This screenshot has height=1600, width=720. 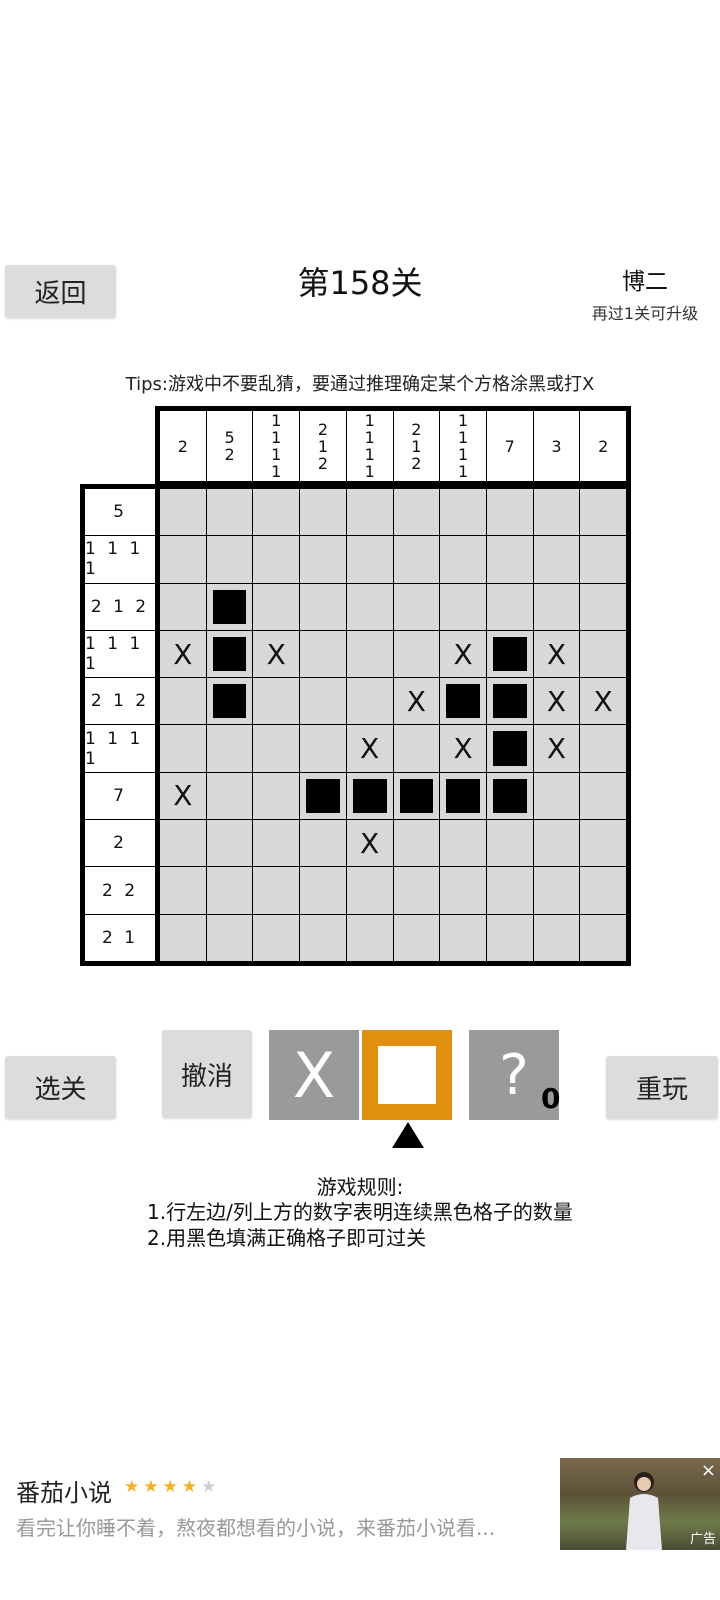 What do you see at coordinates (640, 1504) in the screenshot?
I see `ad-image: × 广告` at bounding box center [640, 1504].